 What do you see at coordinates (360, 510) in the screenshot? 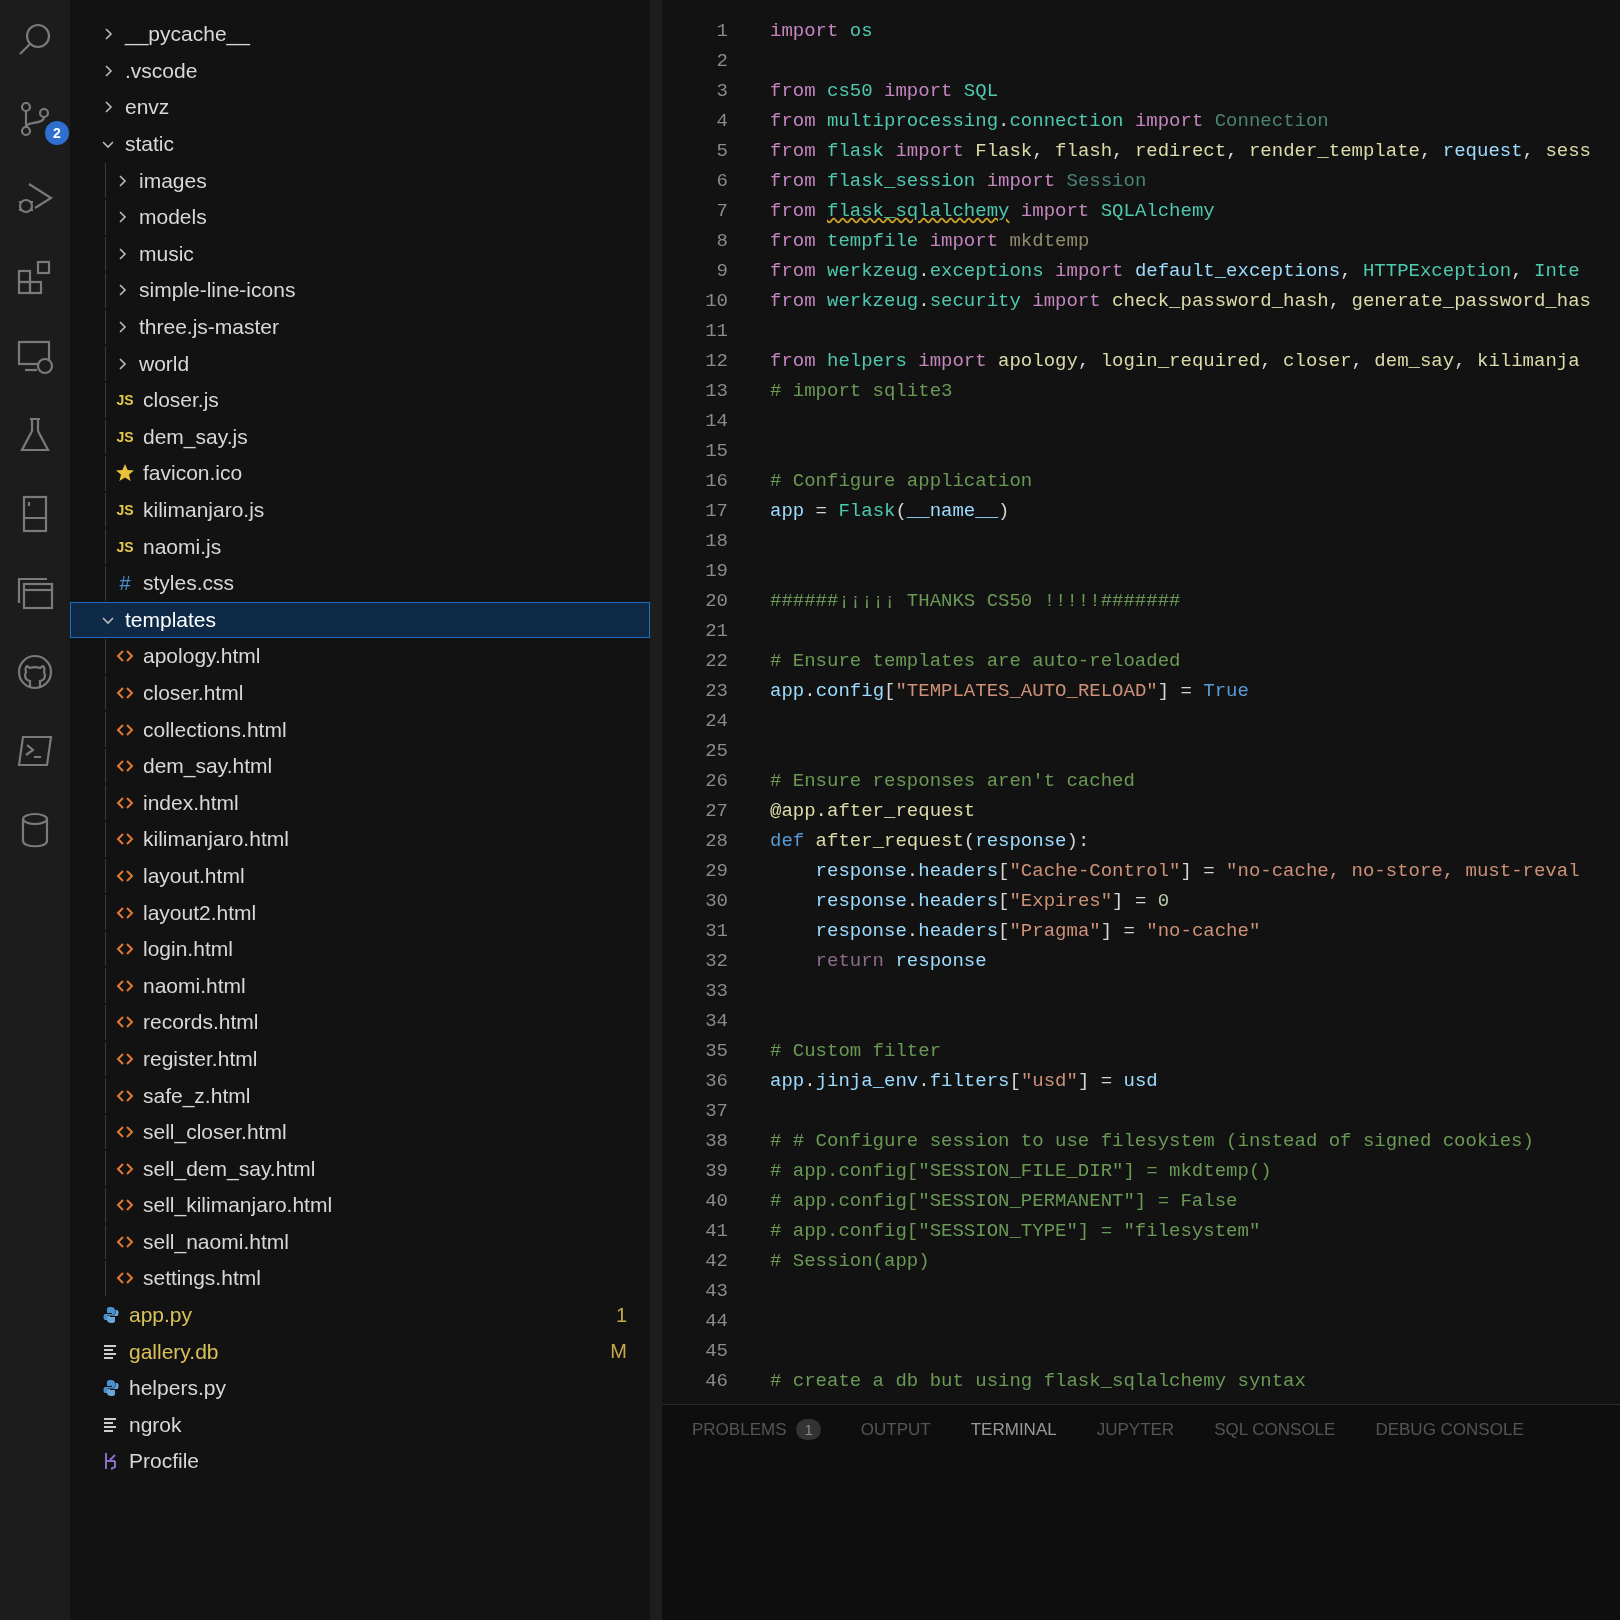
I see `tree-item: JS kilimanjaro.js` at bounding box center [360, 510].